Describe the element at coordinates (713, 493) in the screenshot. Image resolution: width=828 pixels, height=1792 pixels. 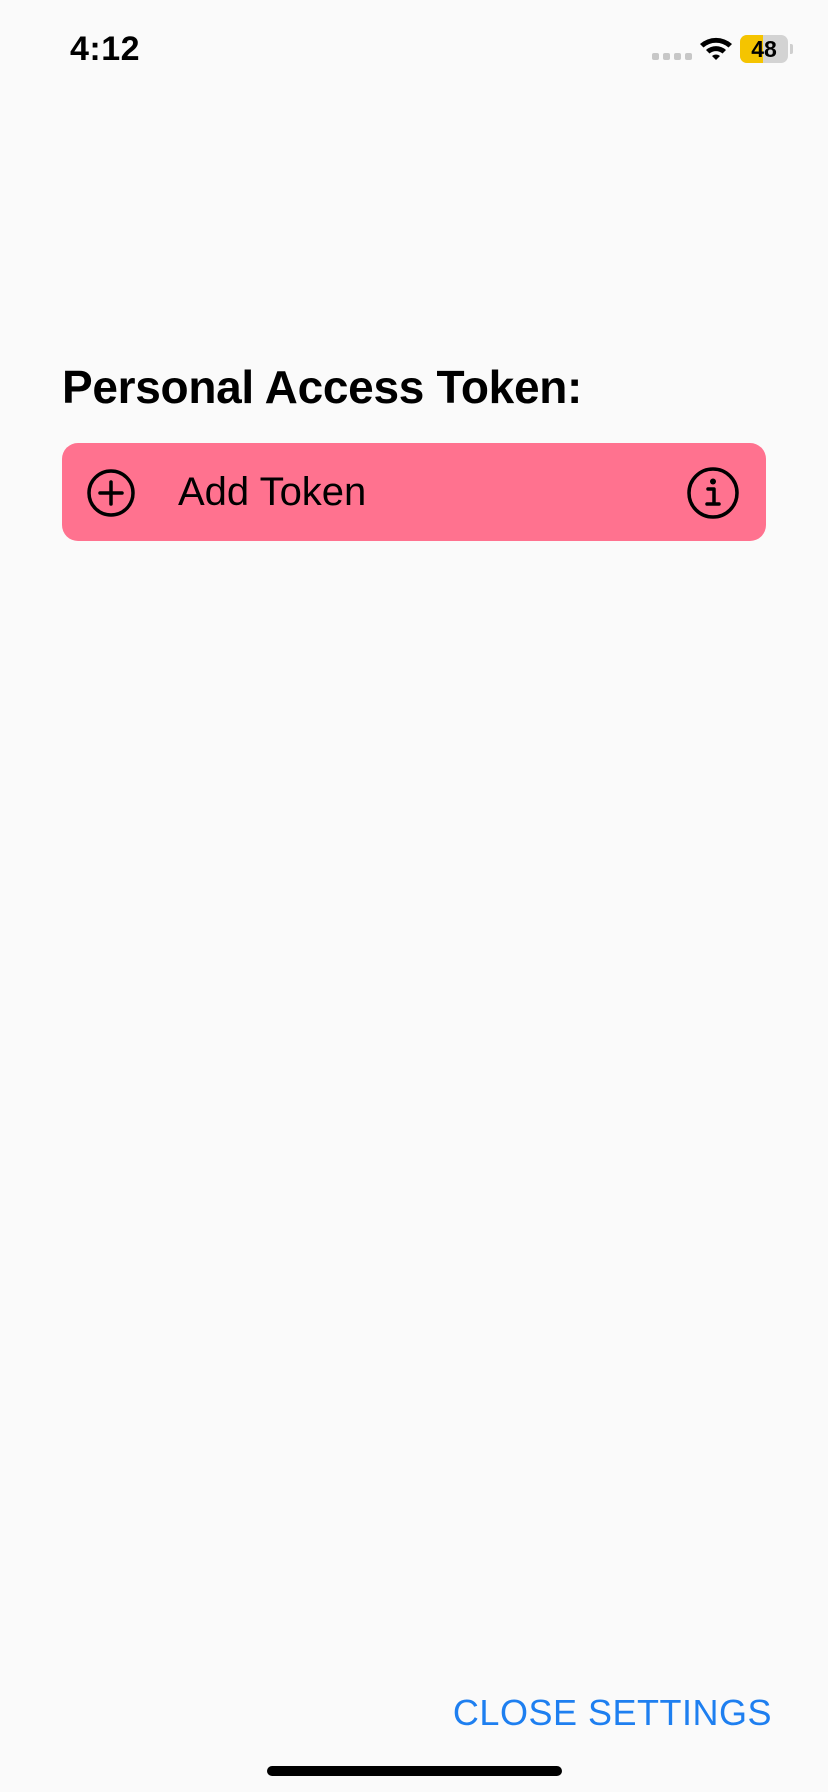
I see `info-icon` at that location.